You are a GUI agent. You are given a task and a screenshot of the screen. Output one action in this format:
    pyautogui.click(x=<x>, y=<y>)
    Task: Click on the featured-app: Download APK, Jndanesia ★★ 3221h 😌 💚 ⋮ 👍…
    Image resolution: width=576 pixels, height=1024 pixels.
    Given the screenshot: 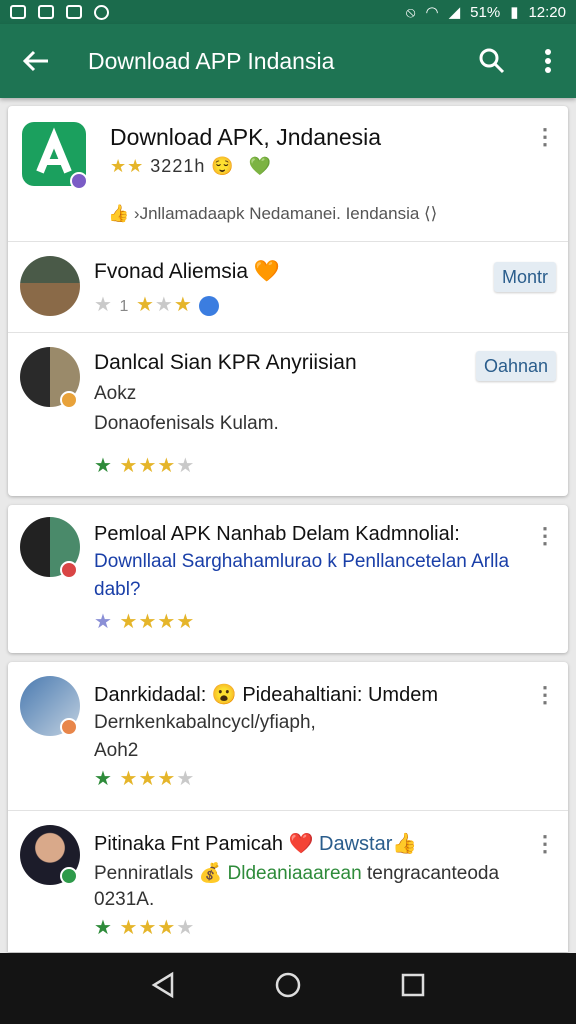 What is the action you would take?
    pyautogui.click(x=288, y=173)
    